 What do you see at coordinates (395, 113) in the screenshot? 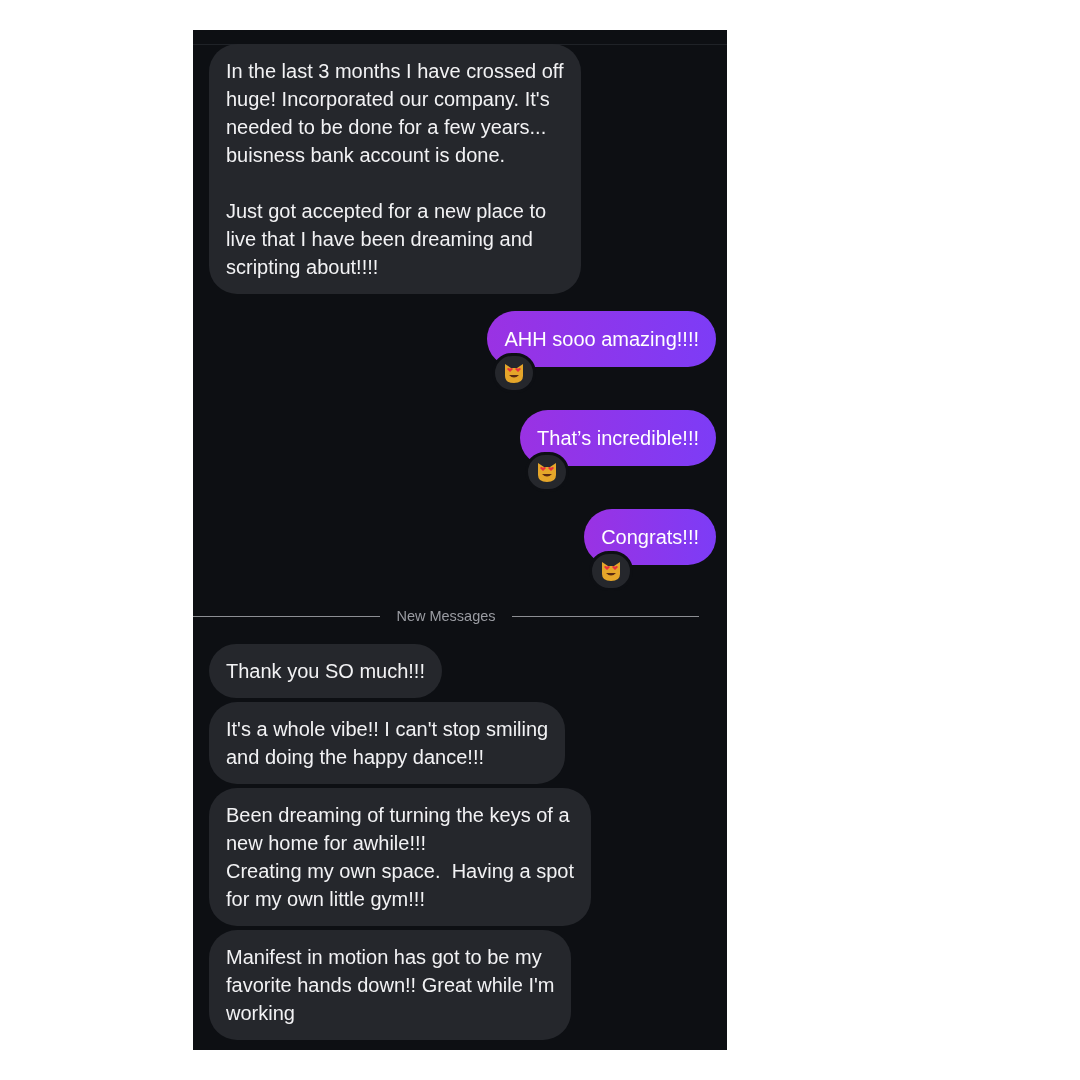
I see `message-text: In the last 3 months I have crossed off huge! Incorporated our company. It's needed to be done for a few years... buisness bank account is done.` at bounding box center [395, 113].